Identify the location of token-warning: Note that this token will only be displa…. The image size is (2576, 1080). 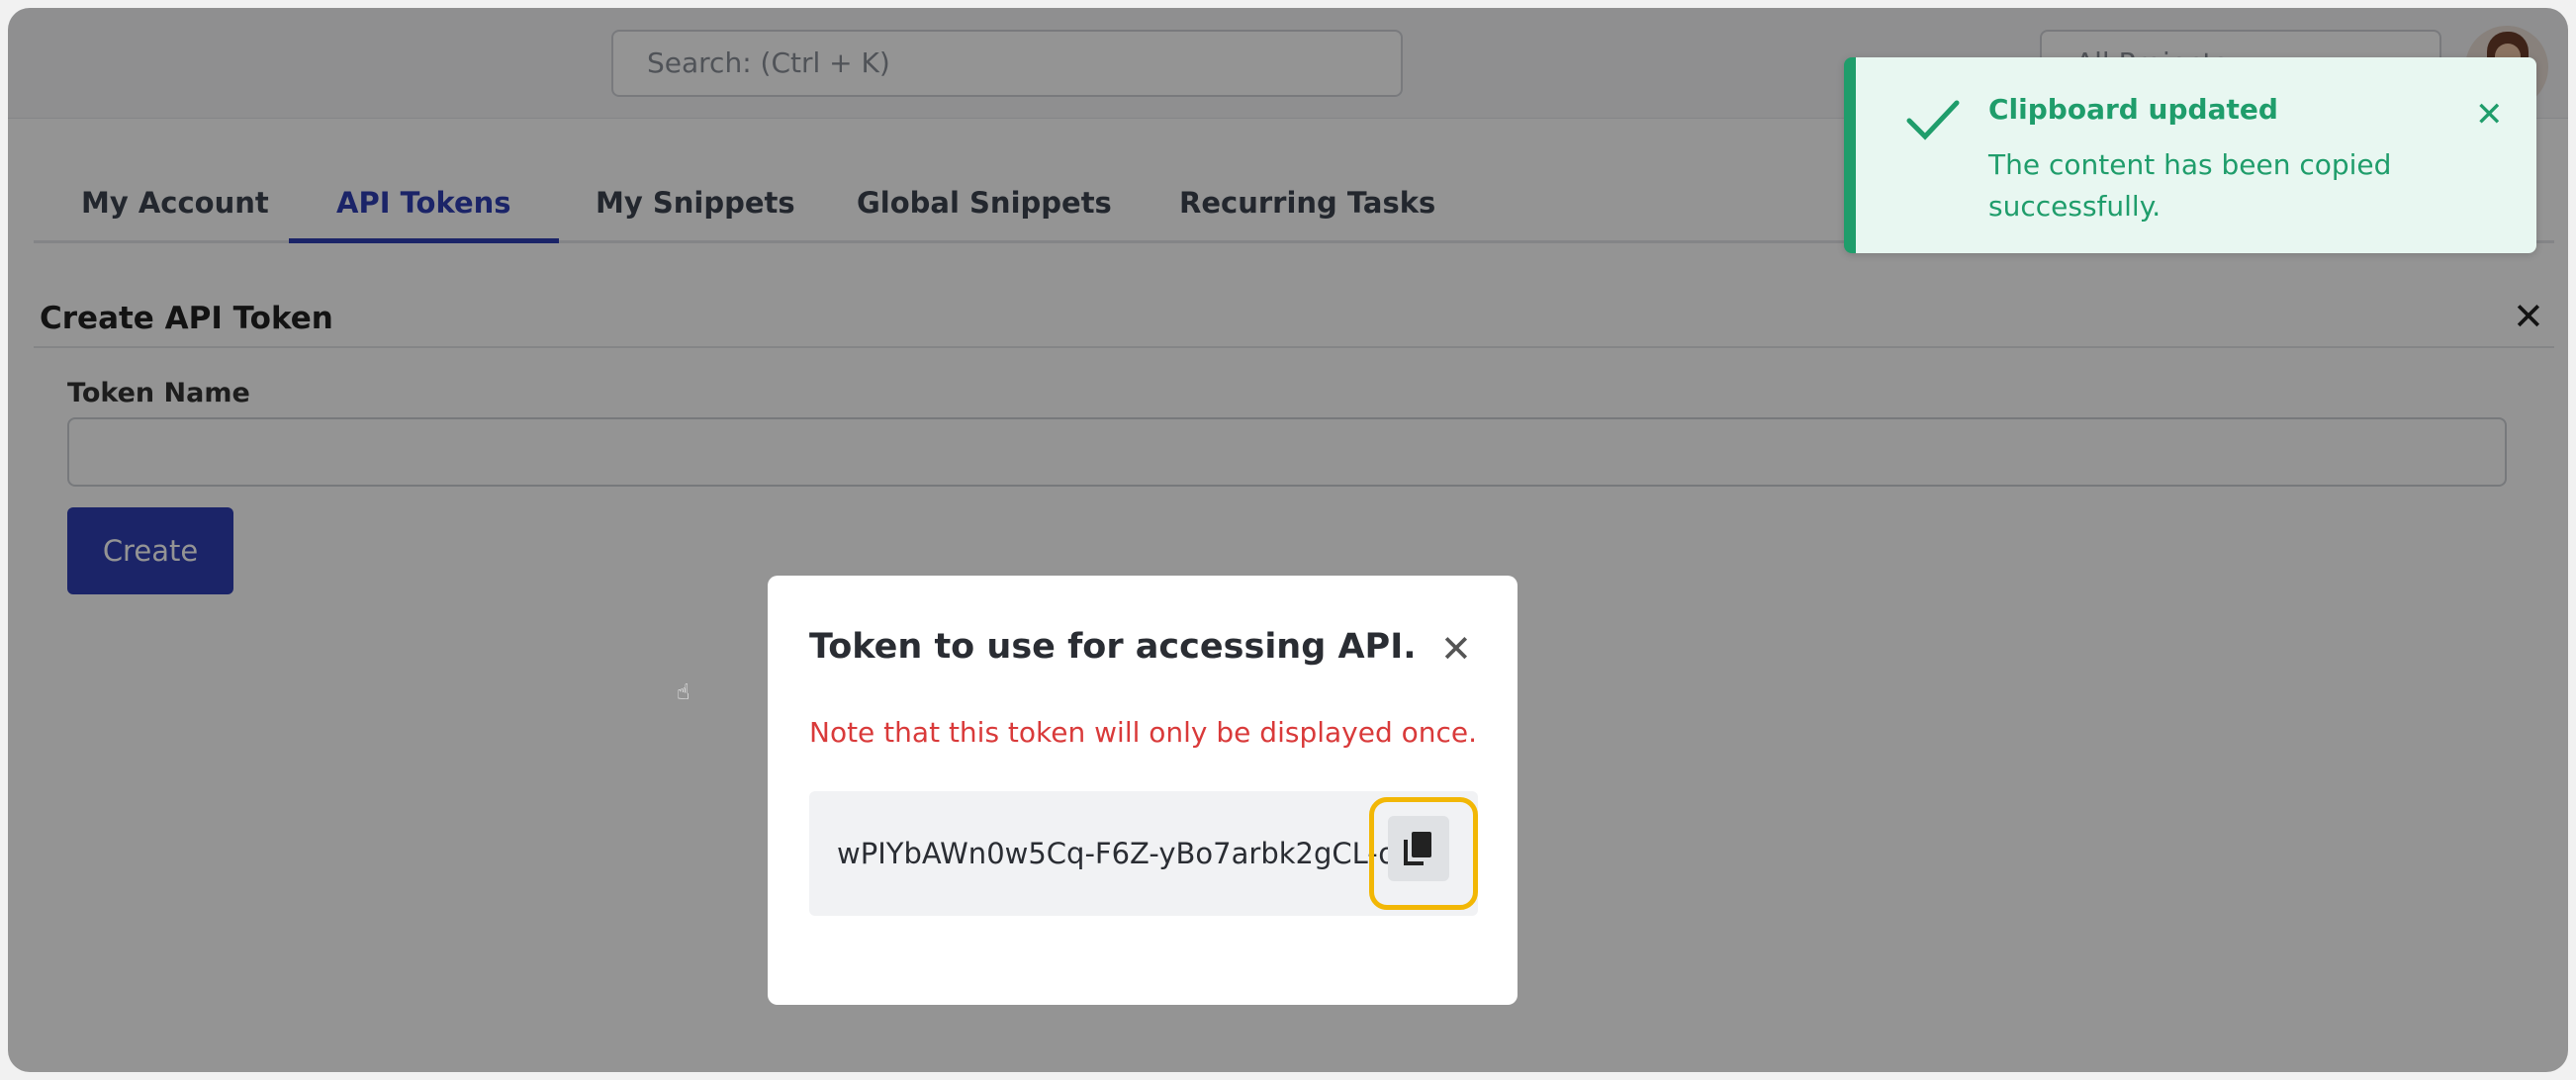
(1143, 732).